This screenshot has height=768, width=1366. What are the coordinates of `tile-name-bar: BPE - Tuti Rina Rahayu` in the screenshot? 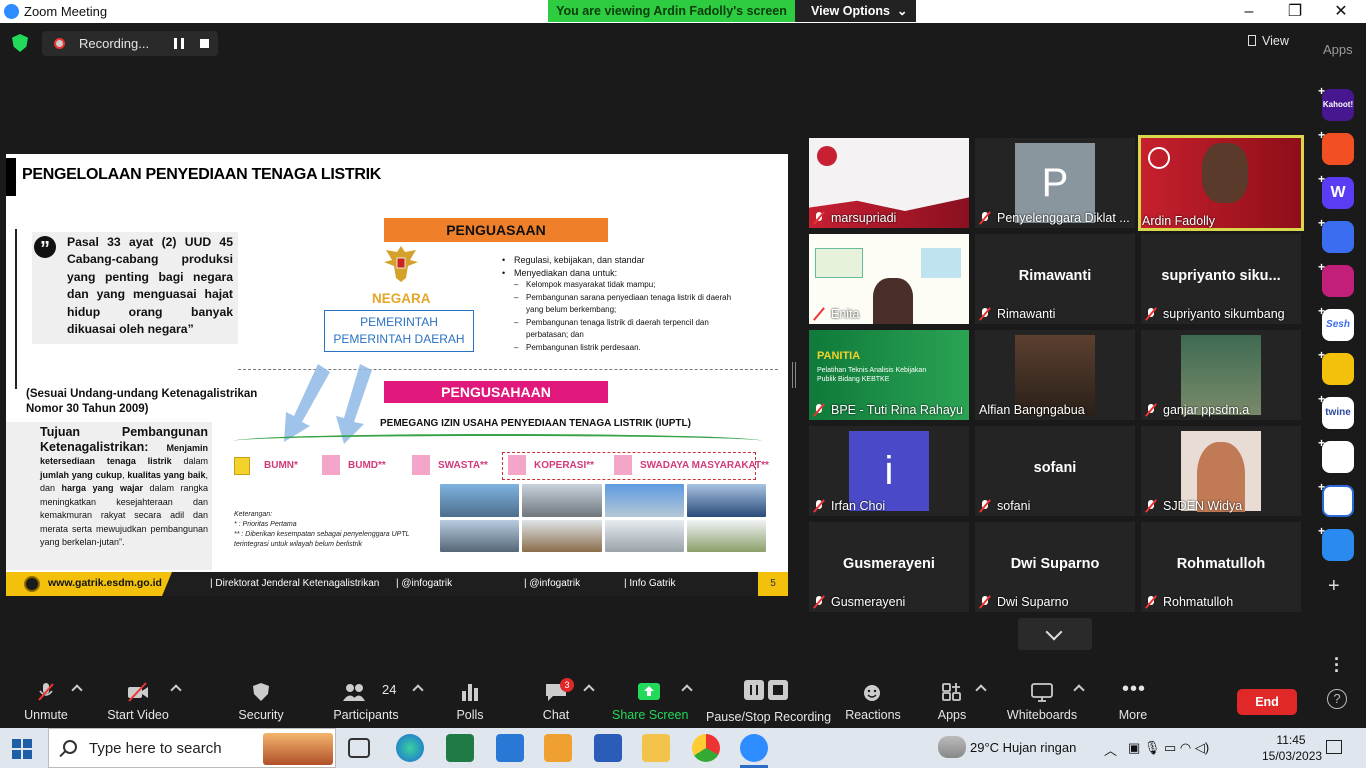 It's located at (888, 410).